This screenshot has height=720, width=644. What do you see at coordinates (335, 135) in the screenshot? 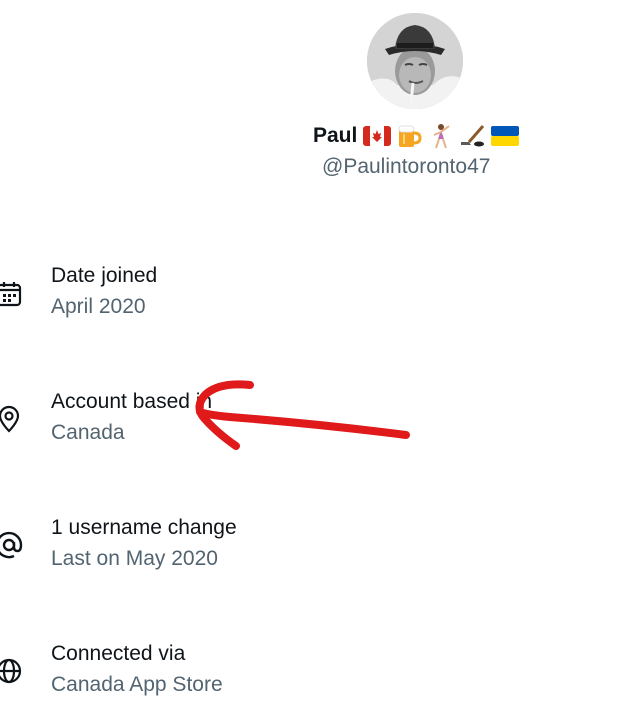
I see `display-name: Paul` at bounding box center [335, 135].